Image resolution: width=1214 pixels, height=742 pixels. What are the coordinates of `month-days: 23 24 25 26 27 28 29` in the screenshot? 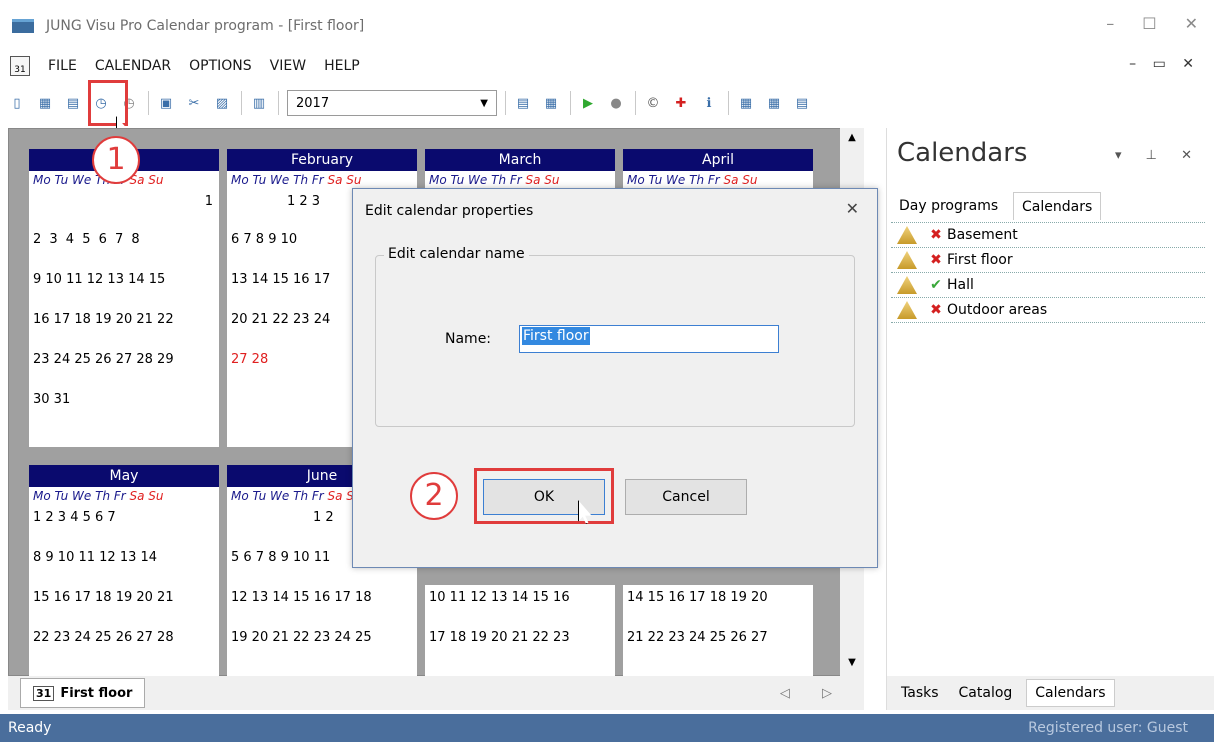 It's located at (103, 359).